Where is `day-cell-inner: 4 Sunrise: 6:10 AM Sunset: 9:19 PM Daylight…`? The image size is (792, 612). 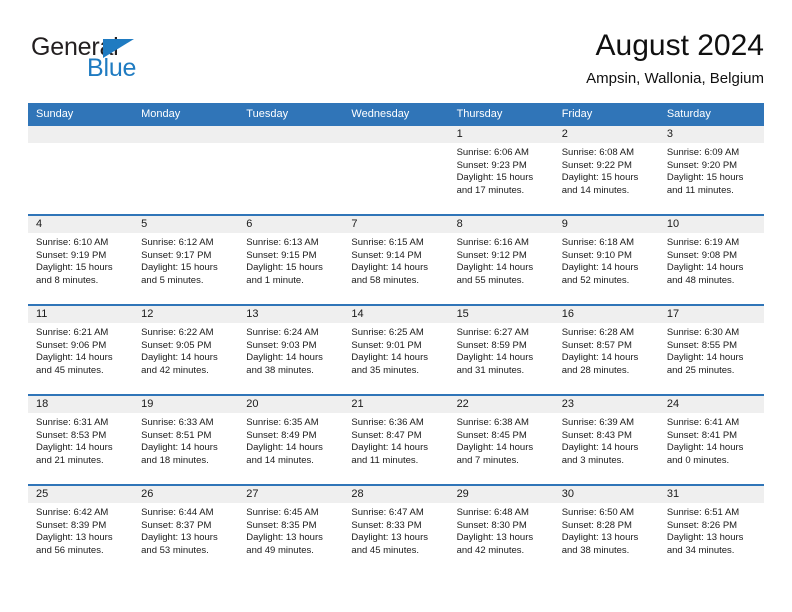 day-cell-inner: 4 Sunrise: 6:10 AM Sunset: 9:19 PM Daylight… is located at coordinates (81, 260).